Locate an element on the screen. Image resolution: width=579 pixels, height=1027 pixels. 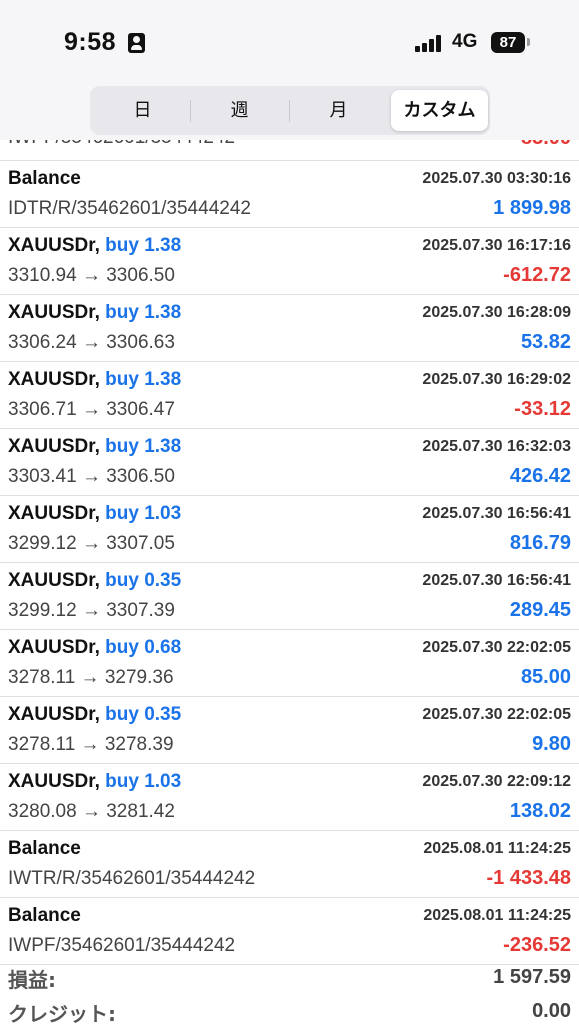
deal-detail: 3306.24 → 3306.63 is located at coordinates (91, 342).